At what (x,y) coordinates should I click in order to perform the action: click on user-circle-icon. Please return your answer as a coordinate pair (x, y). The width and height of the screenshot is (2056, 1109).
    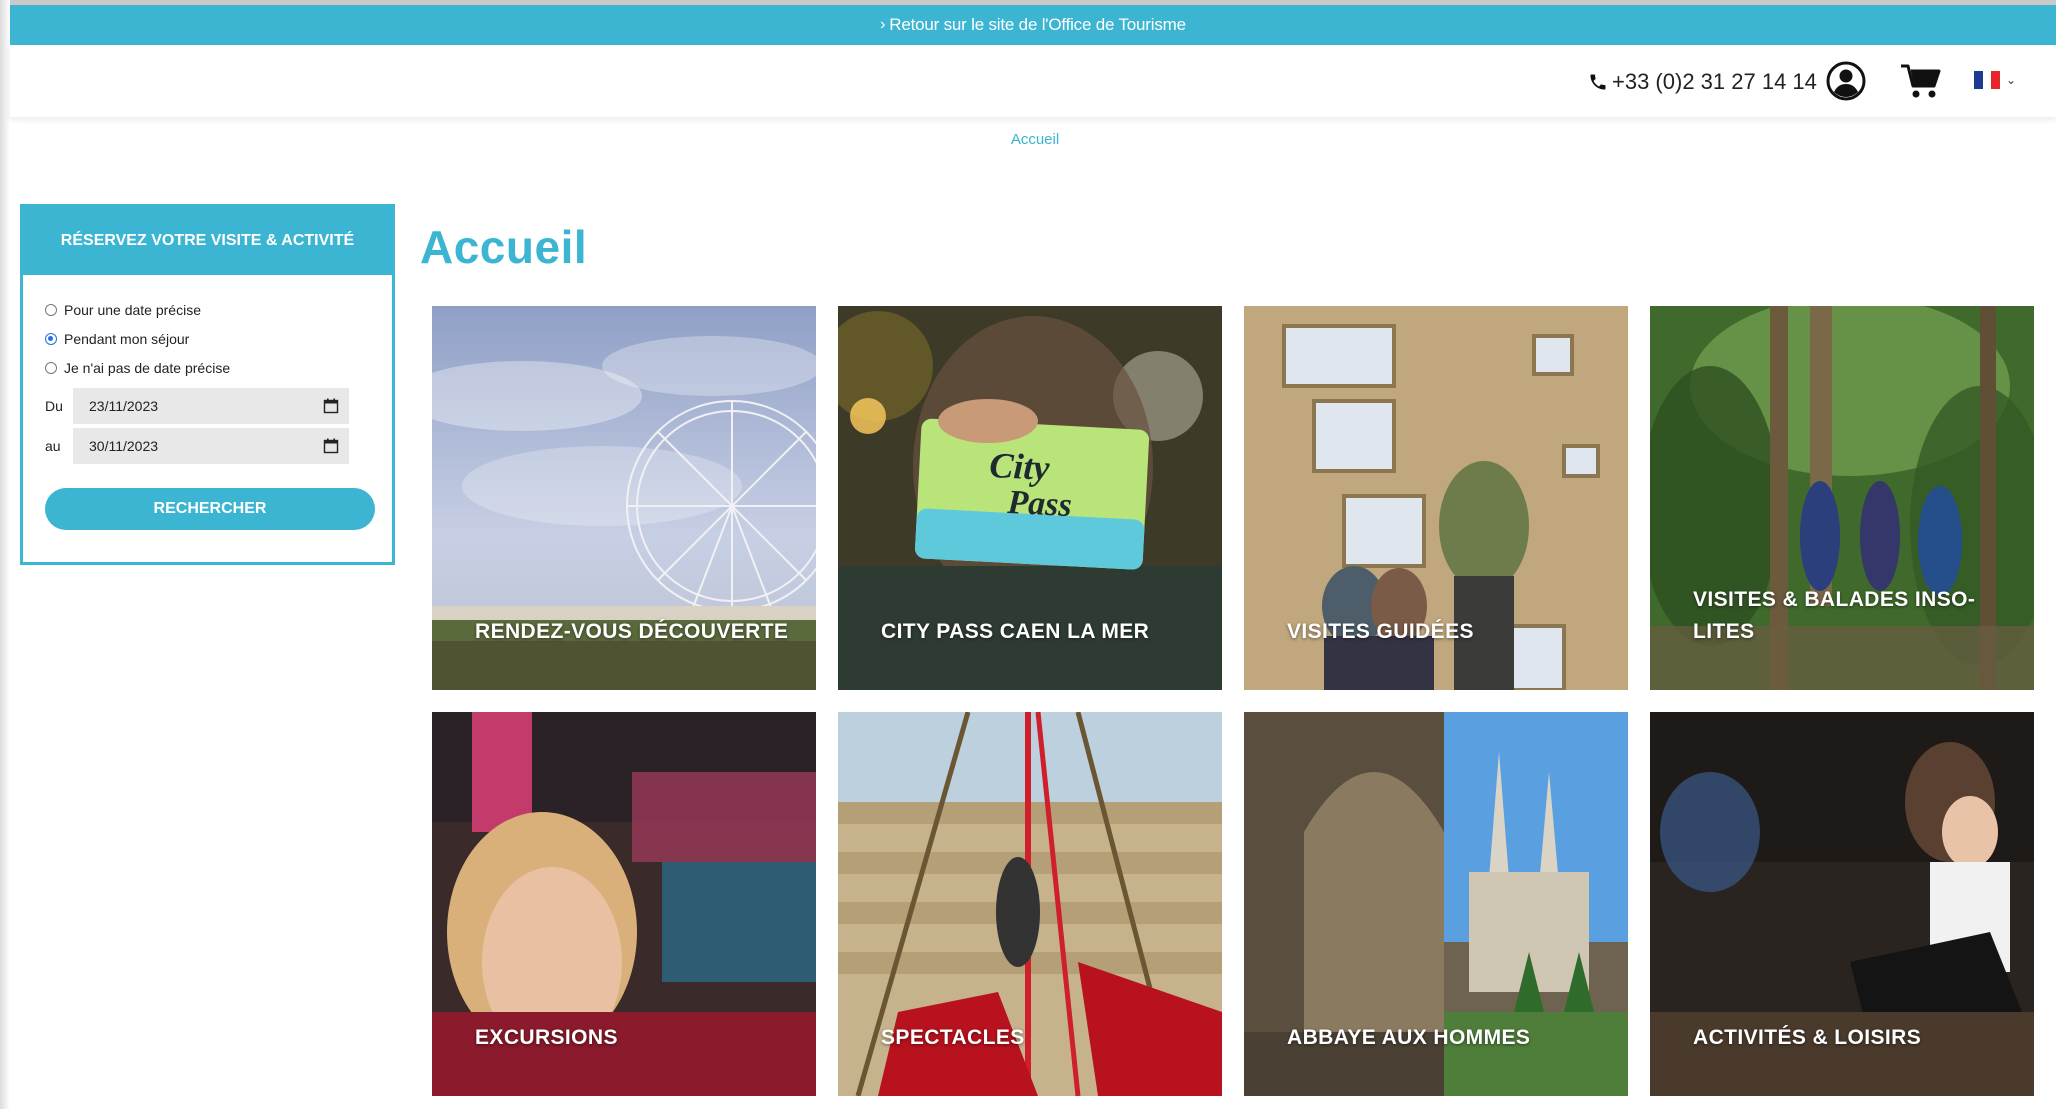
    Looking at the image, I should click on (1846, 81).